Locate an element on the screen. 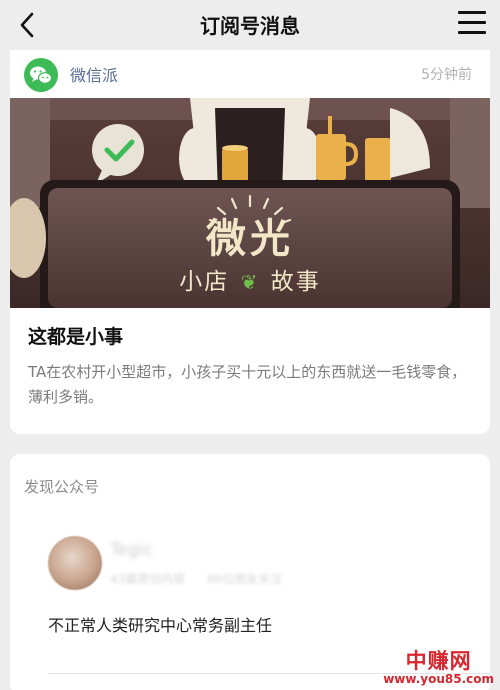 The image size is (500, 690). account-name: Tegic is located at coordinates (131, 550).